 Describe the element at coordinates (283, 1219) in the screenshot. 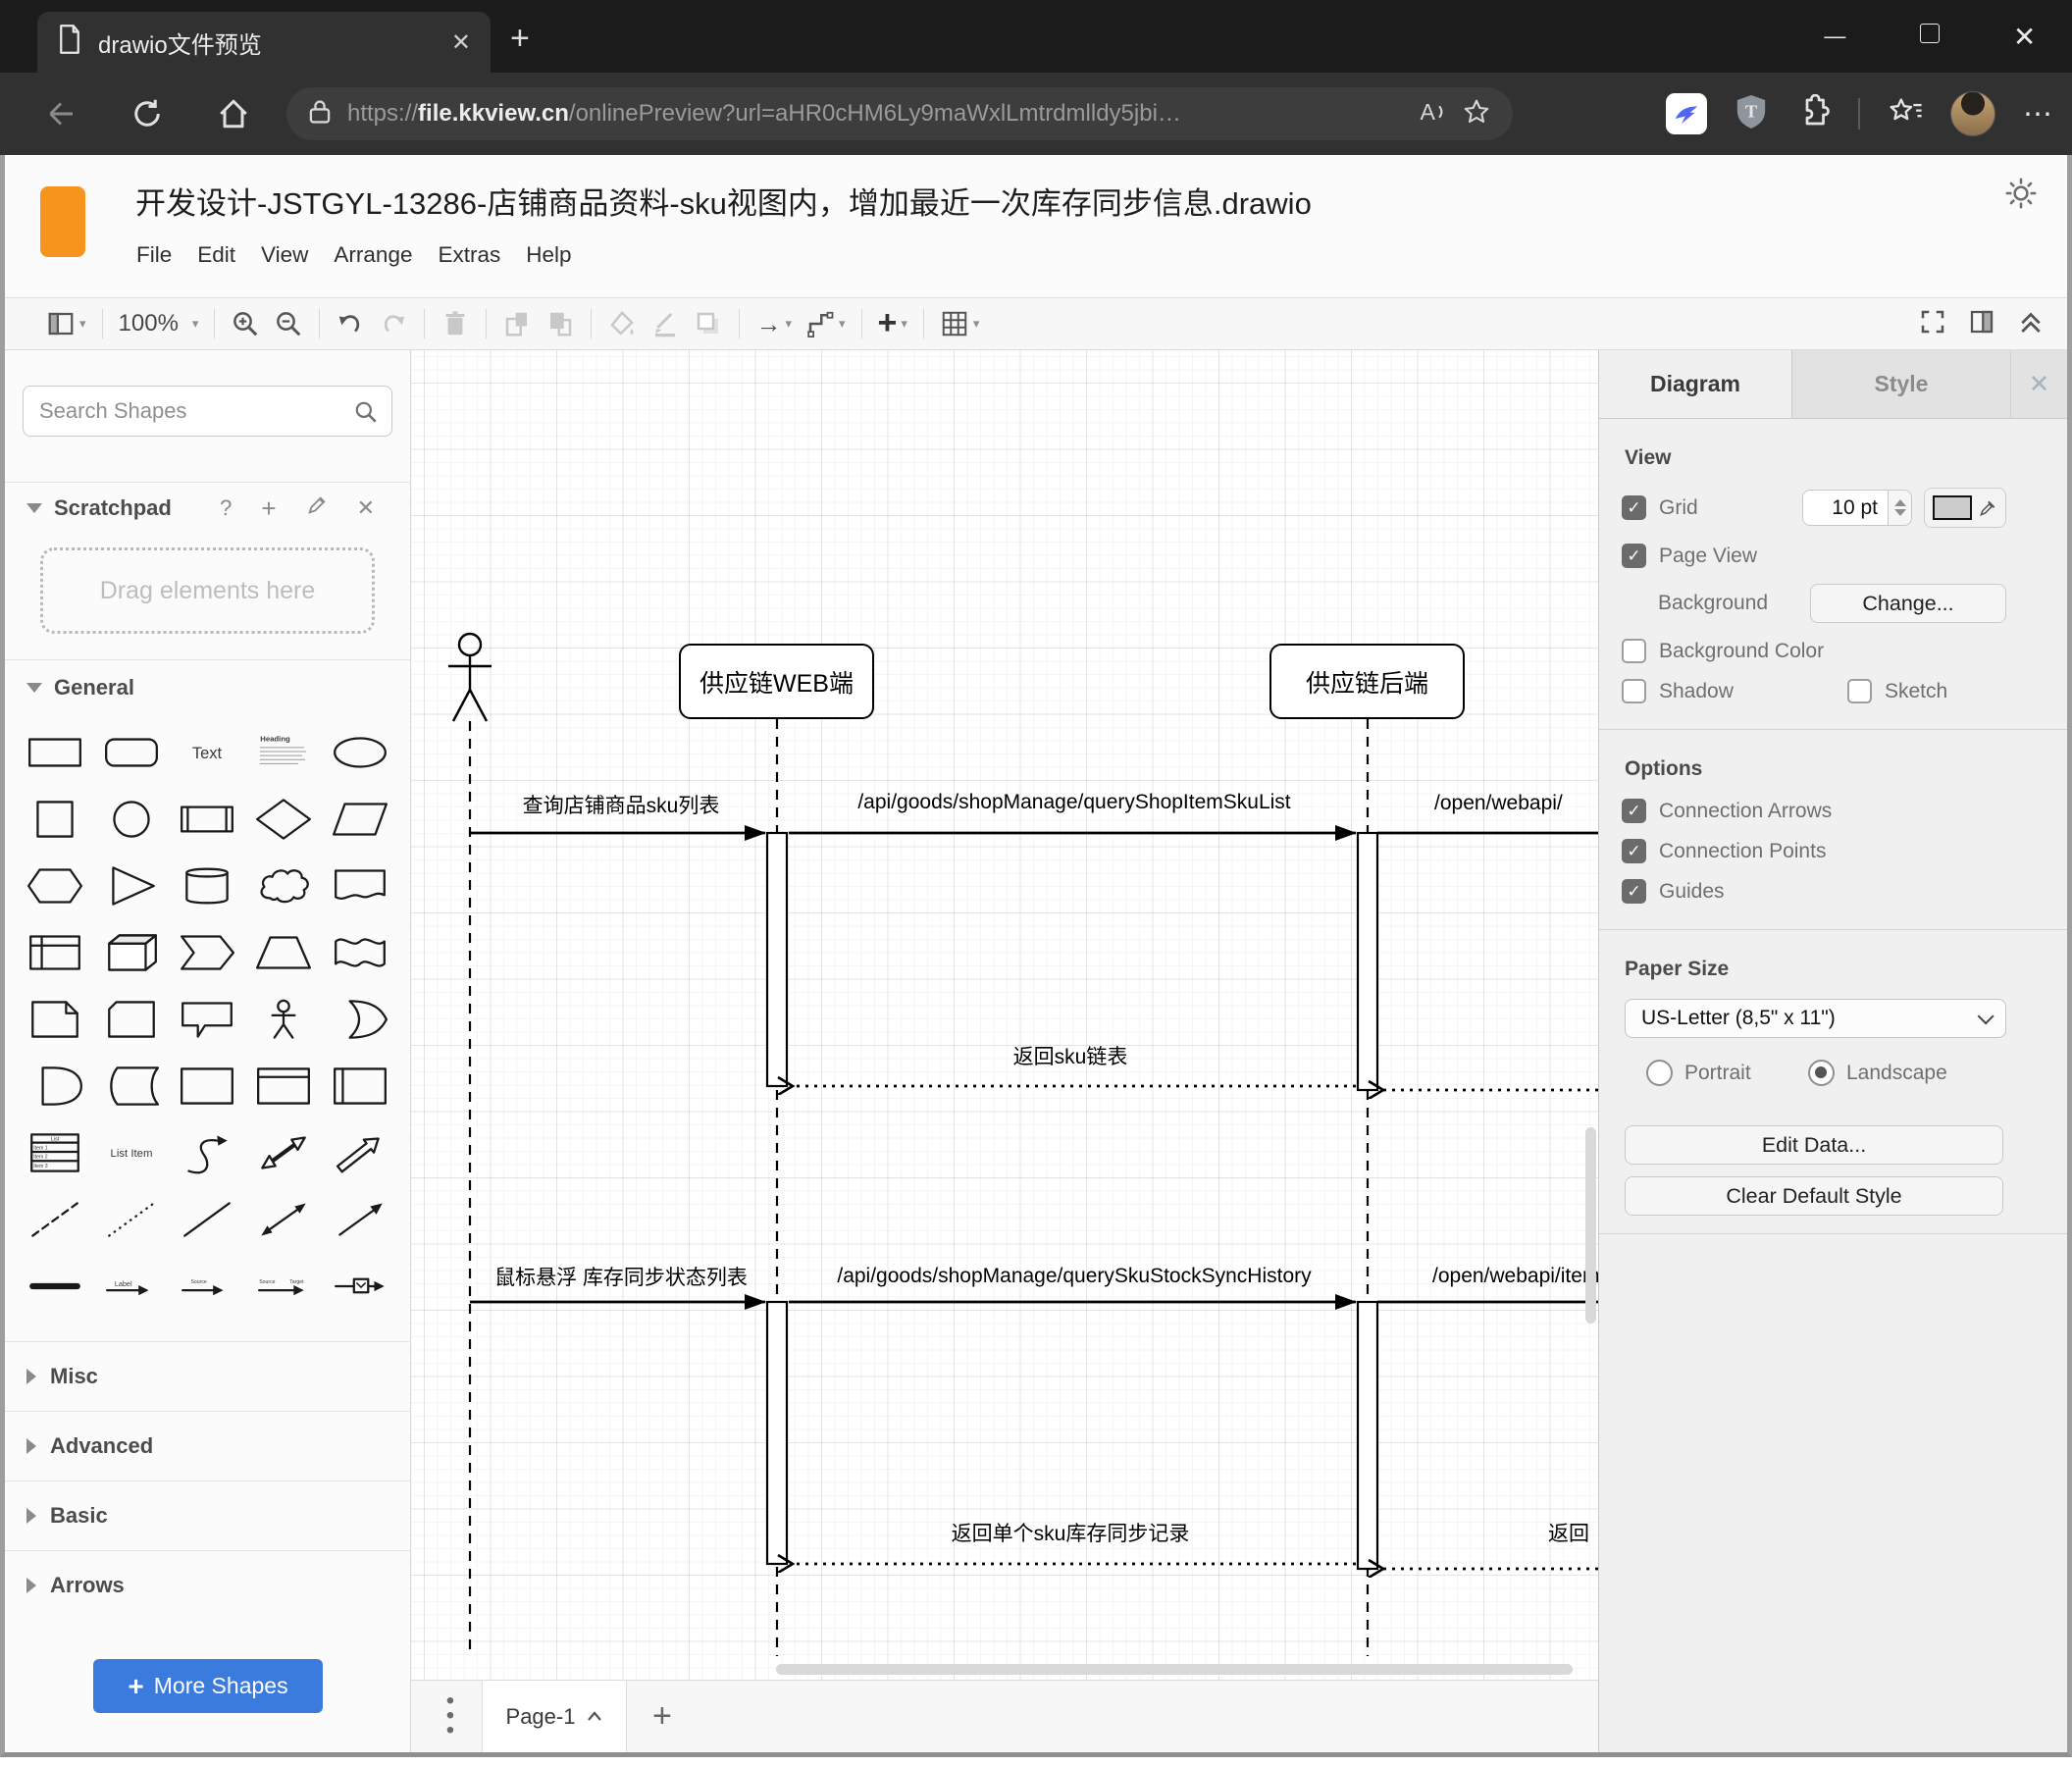

I see `shape-bidirectional-connector` at that location.